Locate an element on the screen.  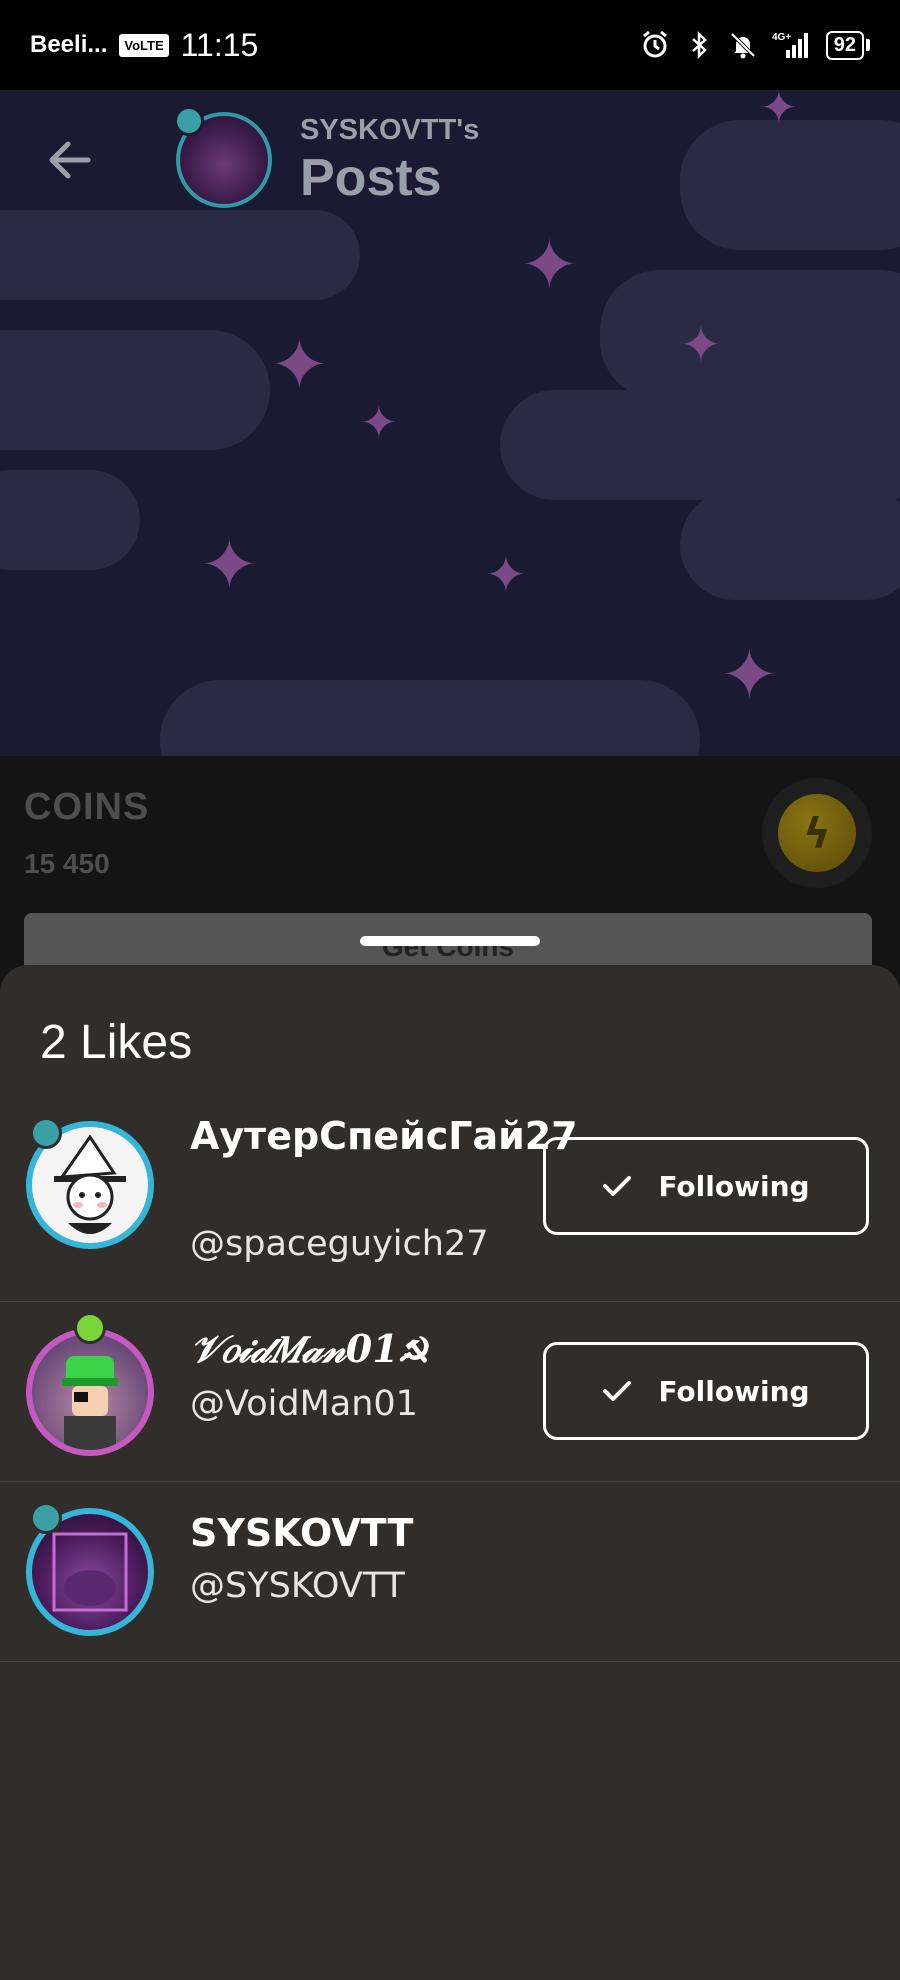
page-title: Posts is located at coordinates (371, 178).